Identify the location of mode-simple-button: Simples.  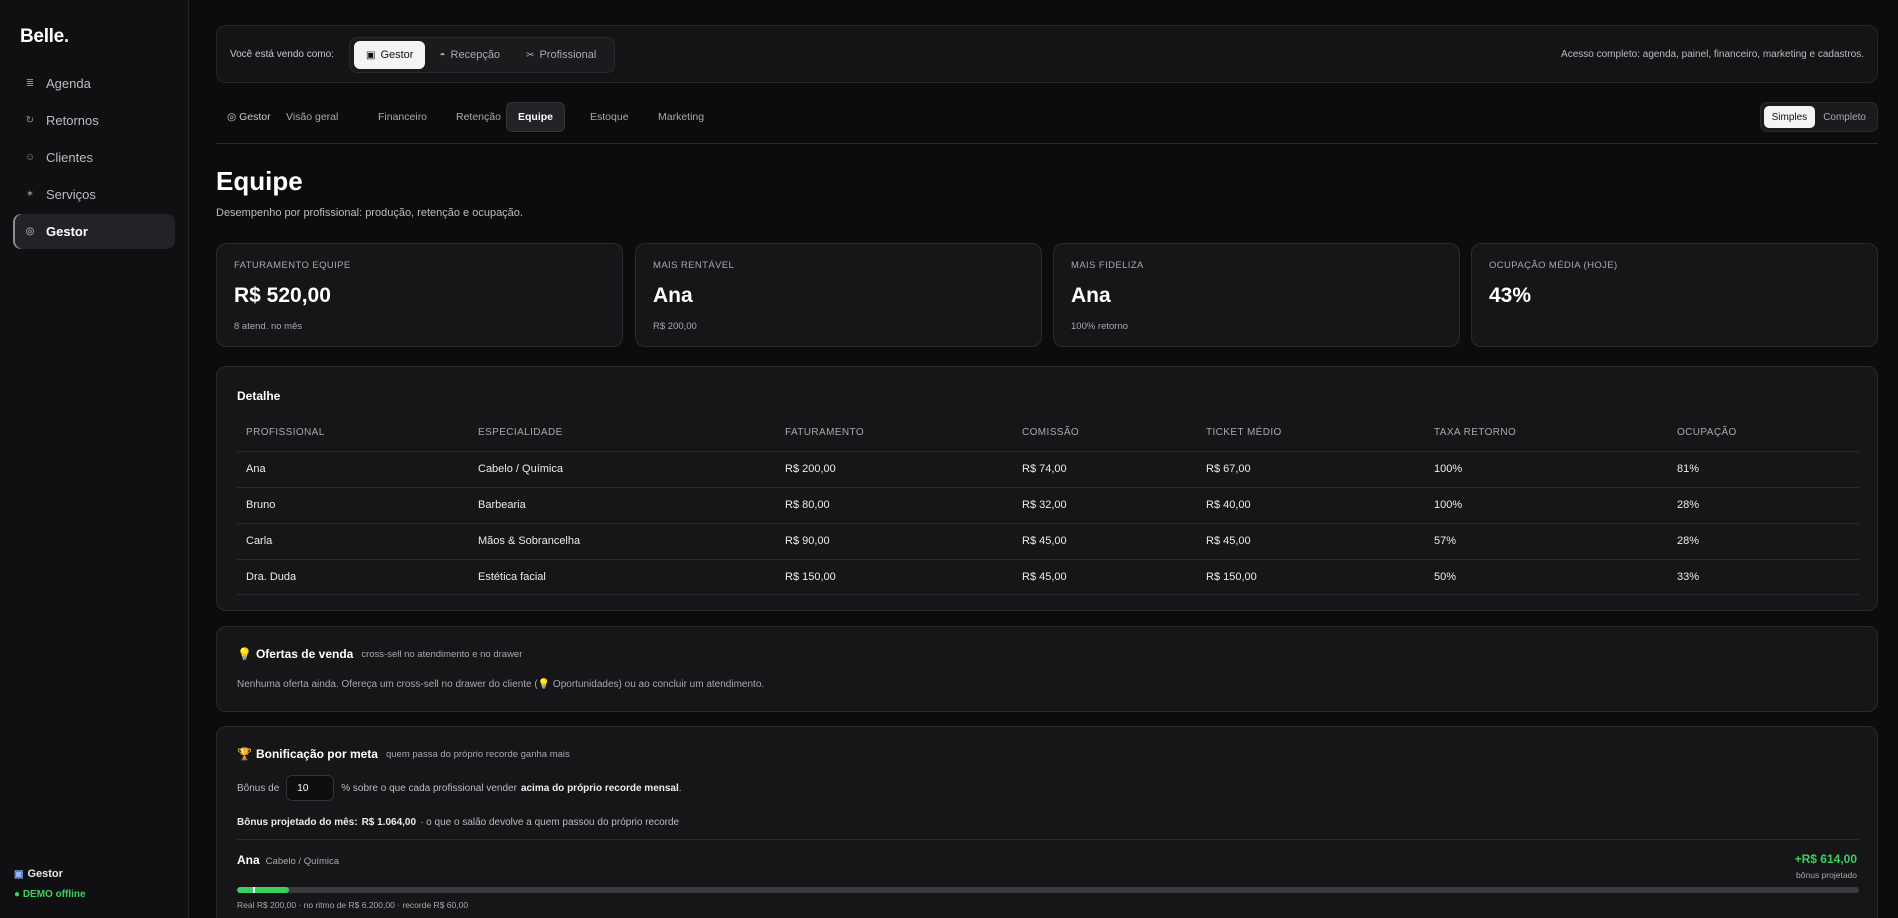
(1789, 117).